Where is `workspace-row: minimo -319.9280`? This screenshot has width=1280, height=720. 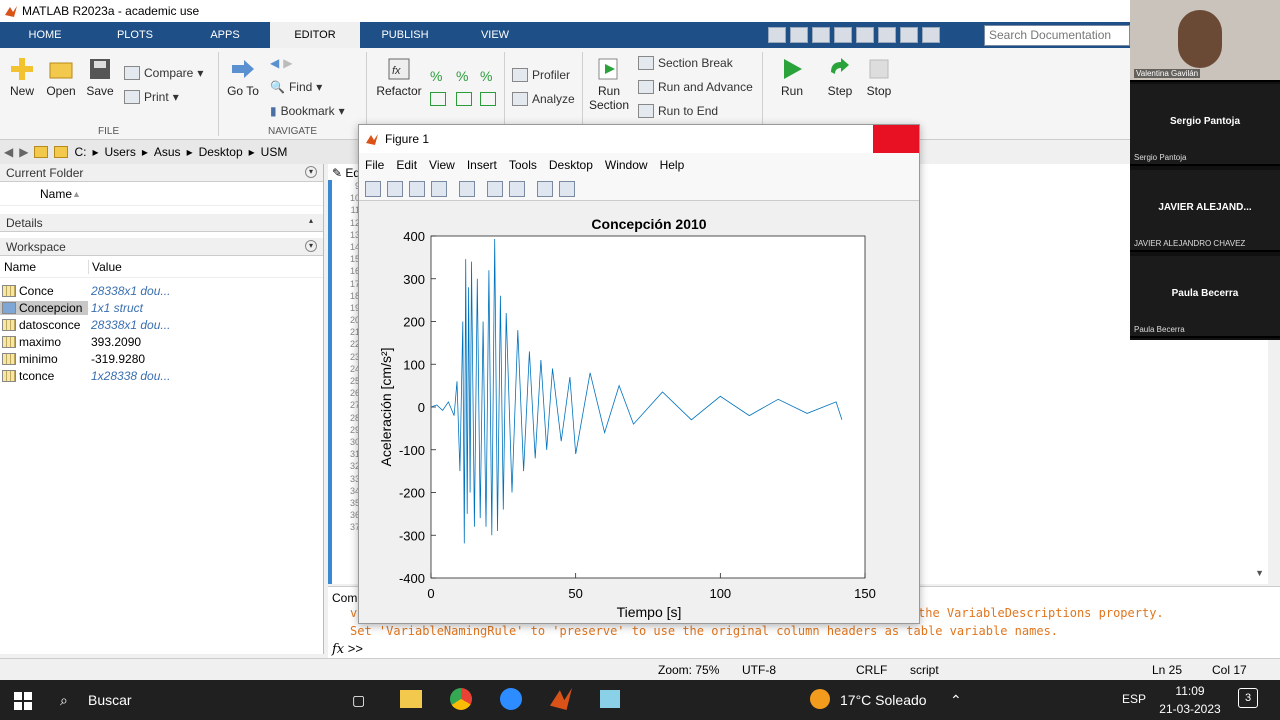
workspace-row: minimo -319.9280 is located at coordinates (161, 358).